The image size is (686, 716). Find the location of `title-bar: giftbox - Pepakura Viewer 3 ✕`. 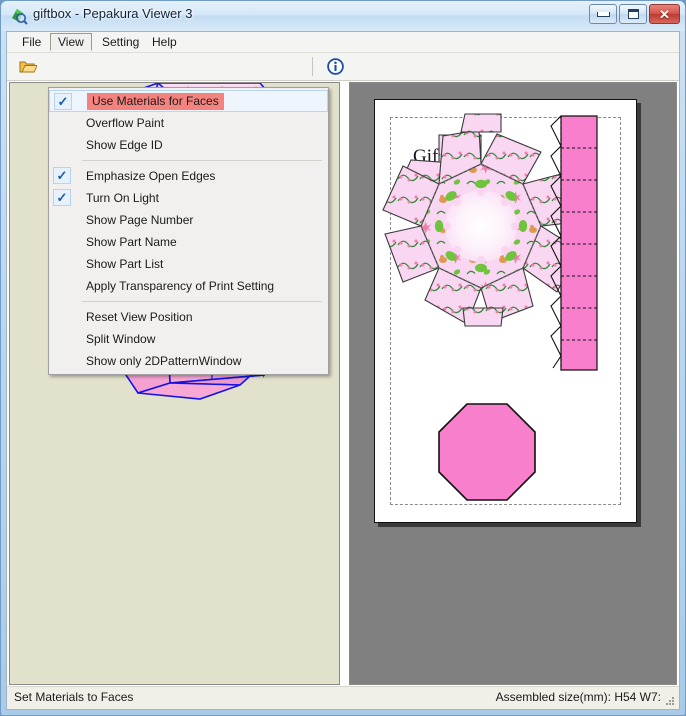

title-bar: giftbox - Pepakura Viewer 3 ✕ is located at coordinates (343, 16).